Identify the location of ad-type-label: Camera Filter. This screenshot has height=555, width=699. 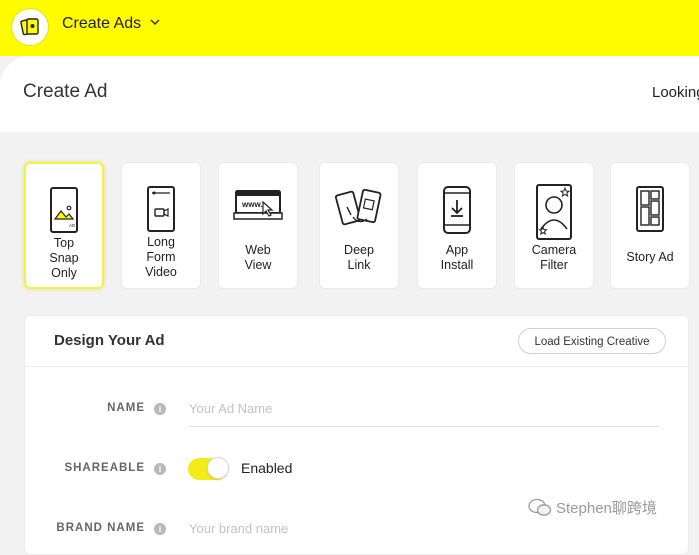
(554, 257).